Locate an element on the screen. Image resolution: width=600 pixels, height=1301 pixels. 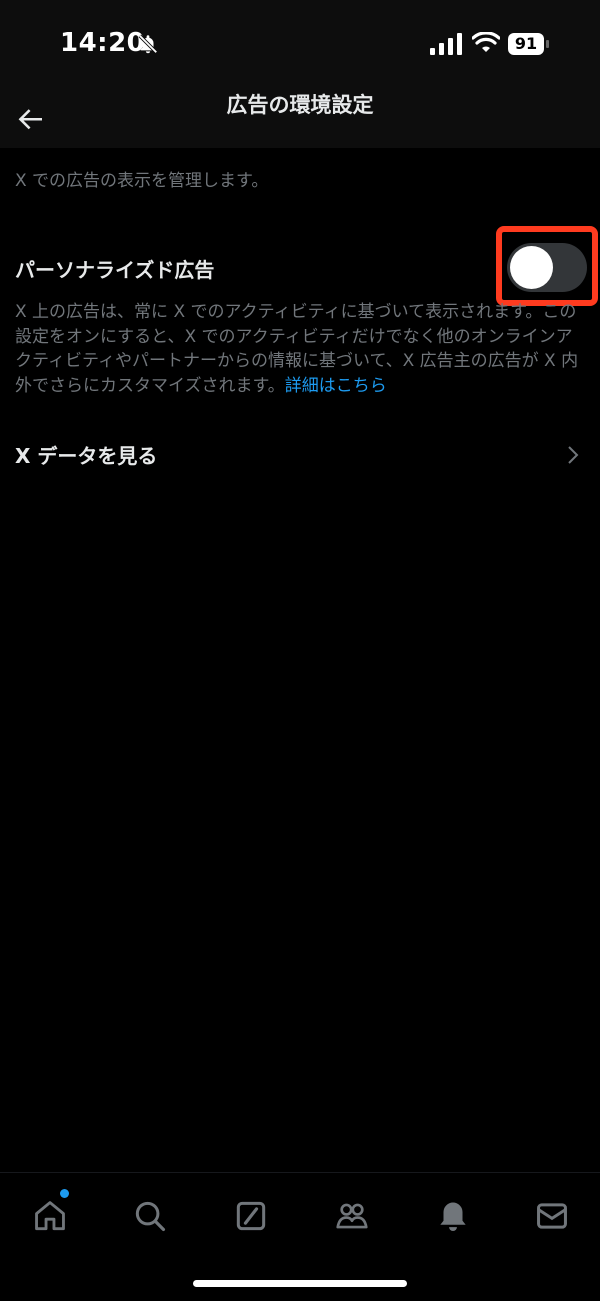
back-button is located at coordinates (31, 119).